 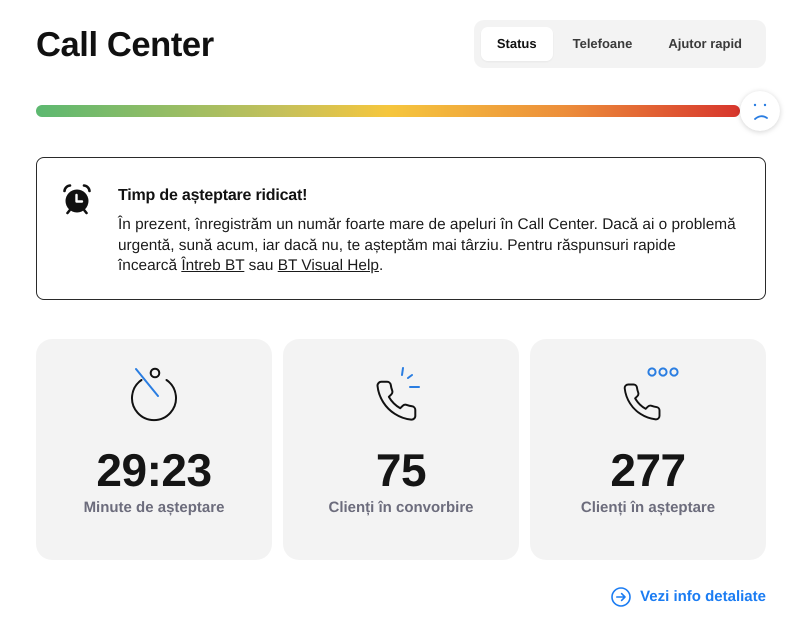 What do you see at coordinates (328, 265) in the screenshot?
I see `help-link: BT Visual Help` at bounding box center [328, 265].